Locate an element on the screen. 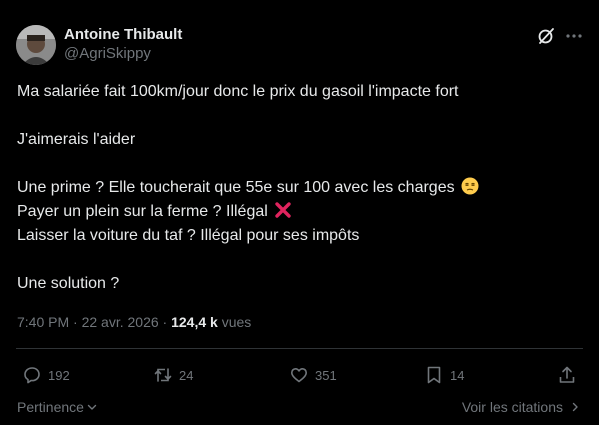  tweet-meta: 7:40 PM · 22 avr. 2026 · 124,4 k vues is located at coordinates (134, 322).